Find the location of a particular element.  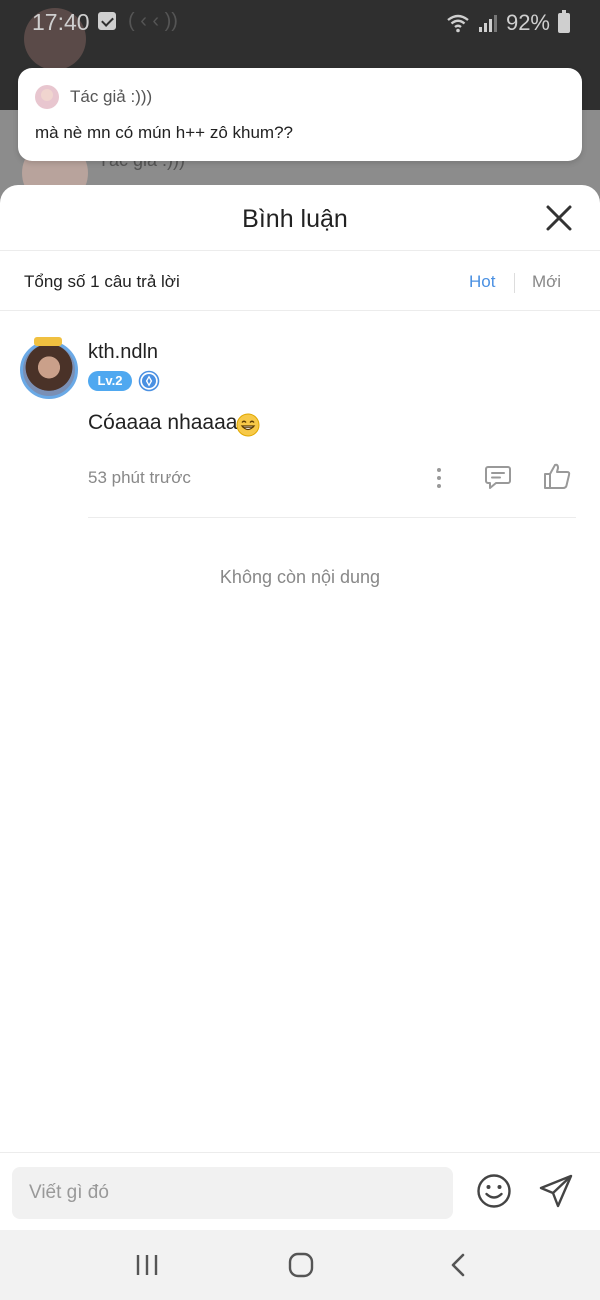

send-icon is located at coordinates (556, 1191).